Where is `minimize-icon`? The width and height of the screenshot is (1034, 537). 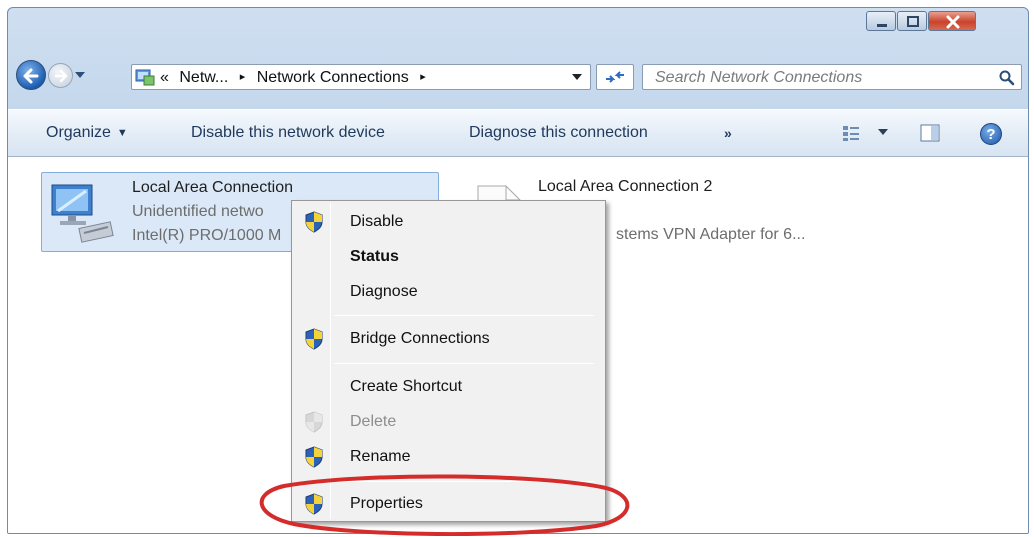
minimize-icon is located at coordinates (882, 25).